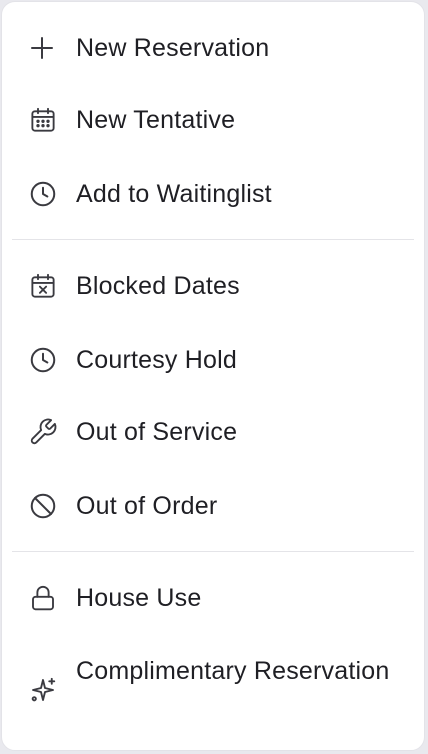 This screenshot has height=754, width=428. Describe the element at coordinates (43, 690) in the screenshot. I see `sparkles-icon` at that location.